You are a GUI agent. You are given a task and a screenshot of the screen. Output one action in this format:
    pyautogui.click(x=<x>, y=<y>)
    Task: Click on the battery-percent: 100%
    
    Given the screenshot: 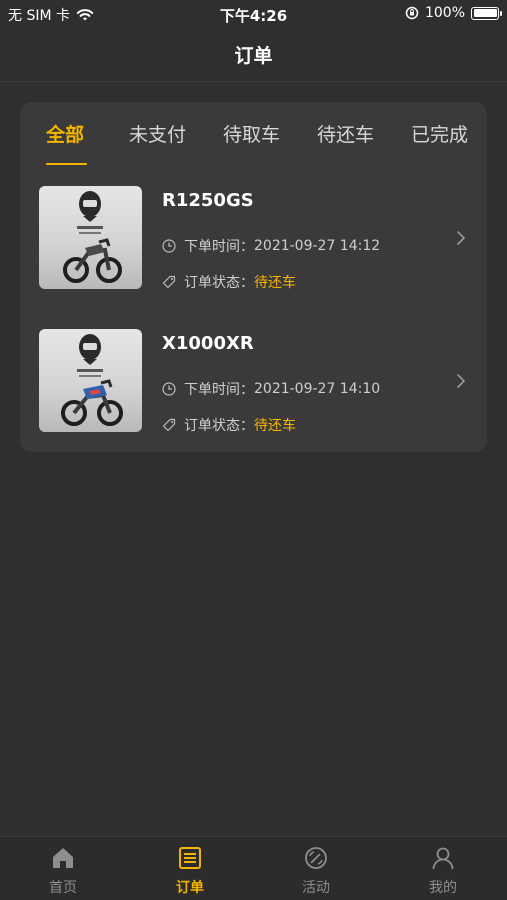 What is the action you would take?
    pyautogui.click(x=444, y=13)
    